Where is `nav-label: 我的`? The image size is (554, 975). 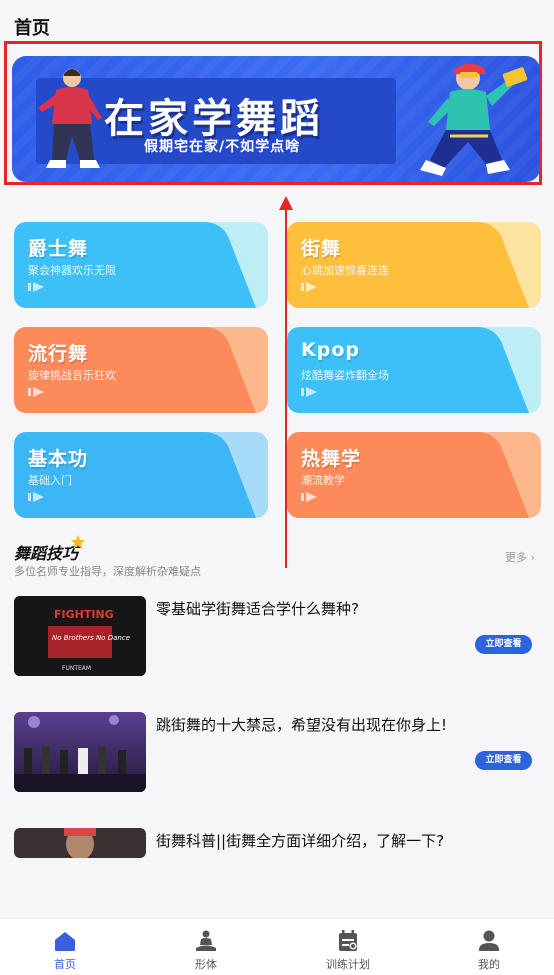
nav-label: 我的 is located at coordinates (489, 964).